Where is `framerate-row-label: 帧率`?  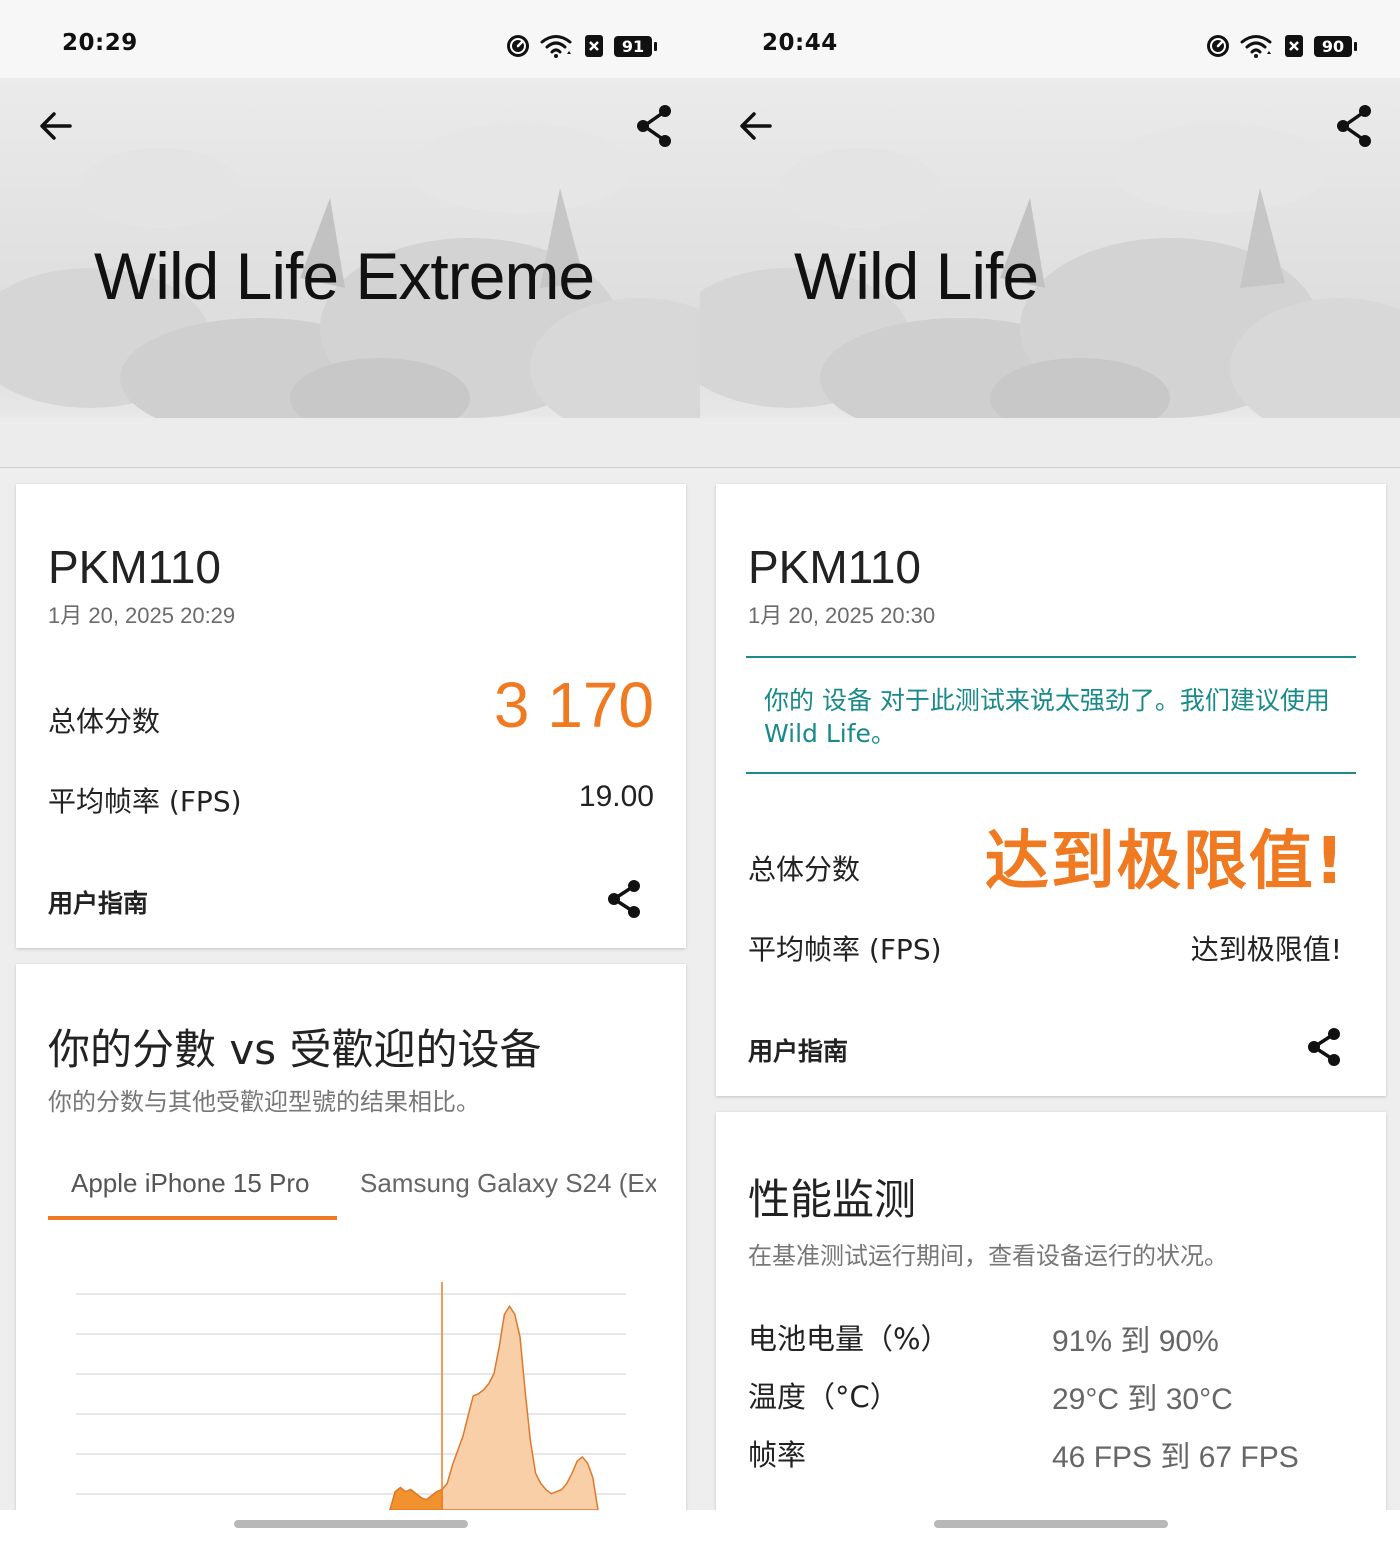
framerate-row-label: 帧率 is located at coordinates (777, 1455).